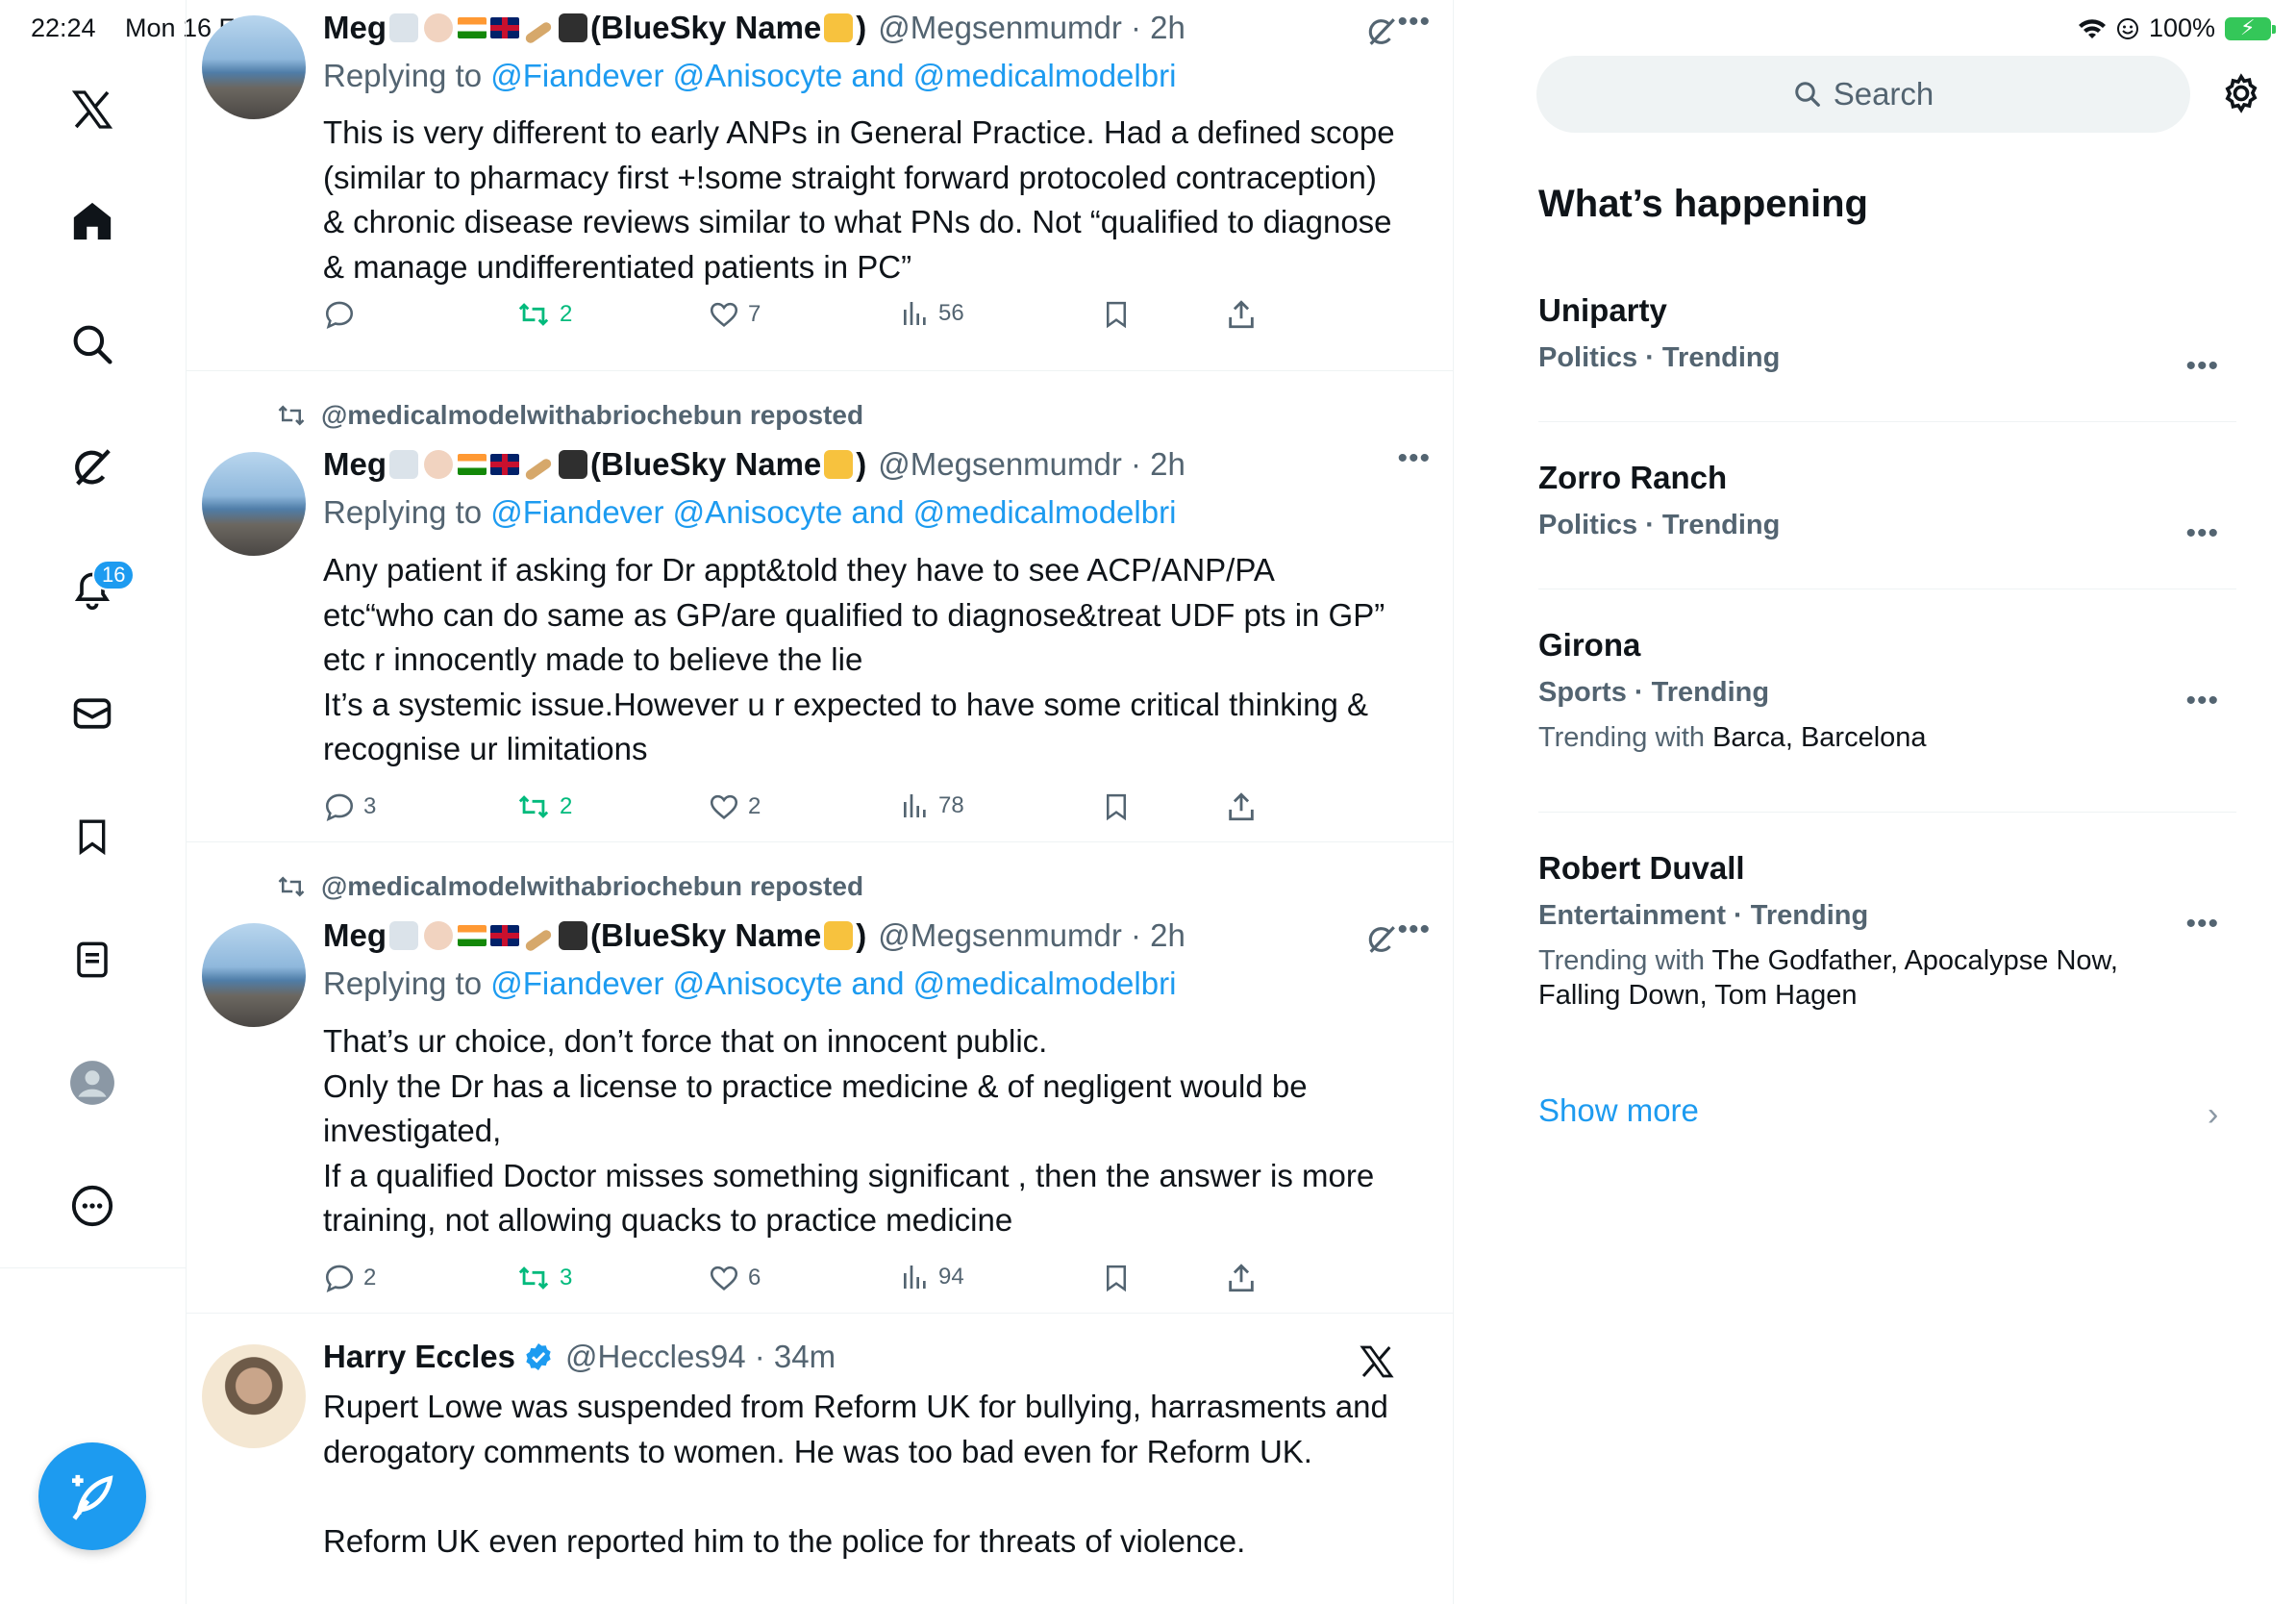 This screenshot has width=2296, height=1604. I want to click on reply-button: 3, so click(349, 806).